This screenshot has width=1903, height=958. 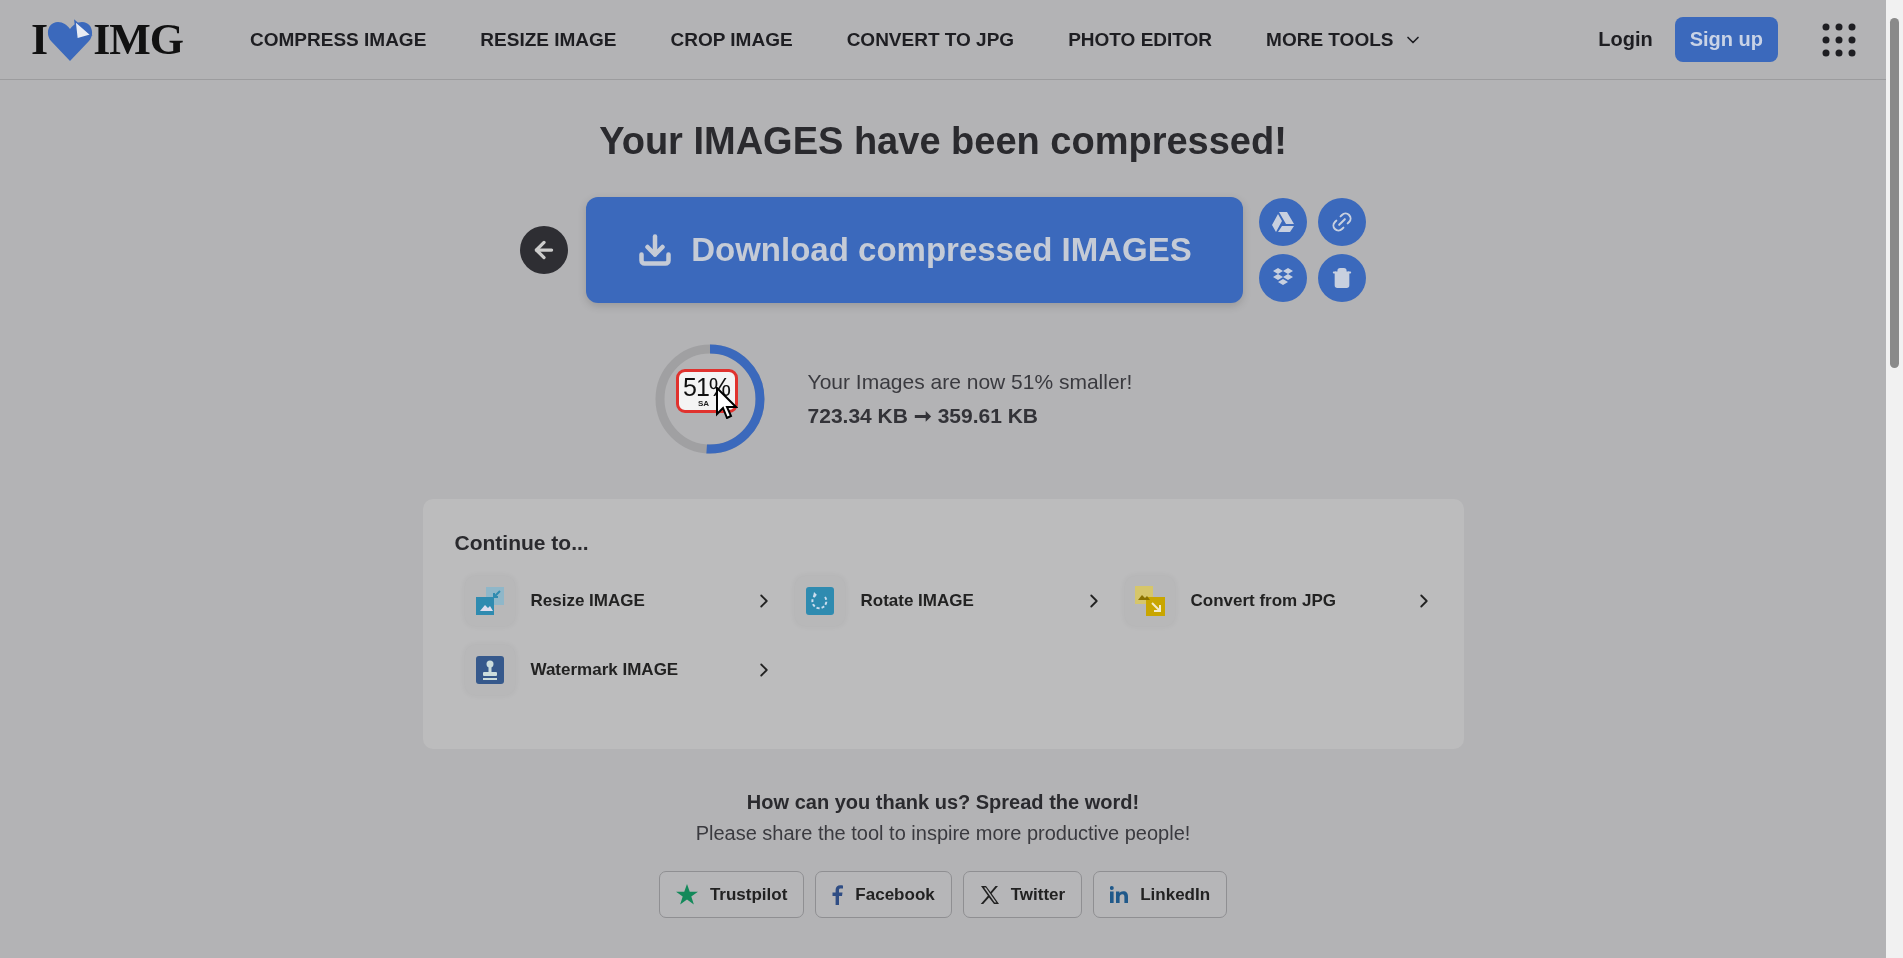 What do you see at coordinates (1839, 39) in the screenshot?
I see `apps-grid-icon` at bounding box center [1839, 39].